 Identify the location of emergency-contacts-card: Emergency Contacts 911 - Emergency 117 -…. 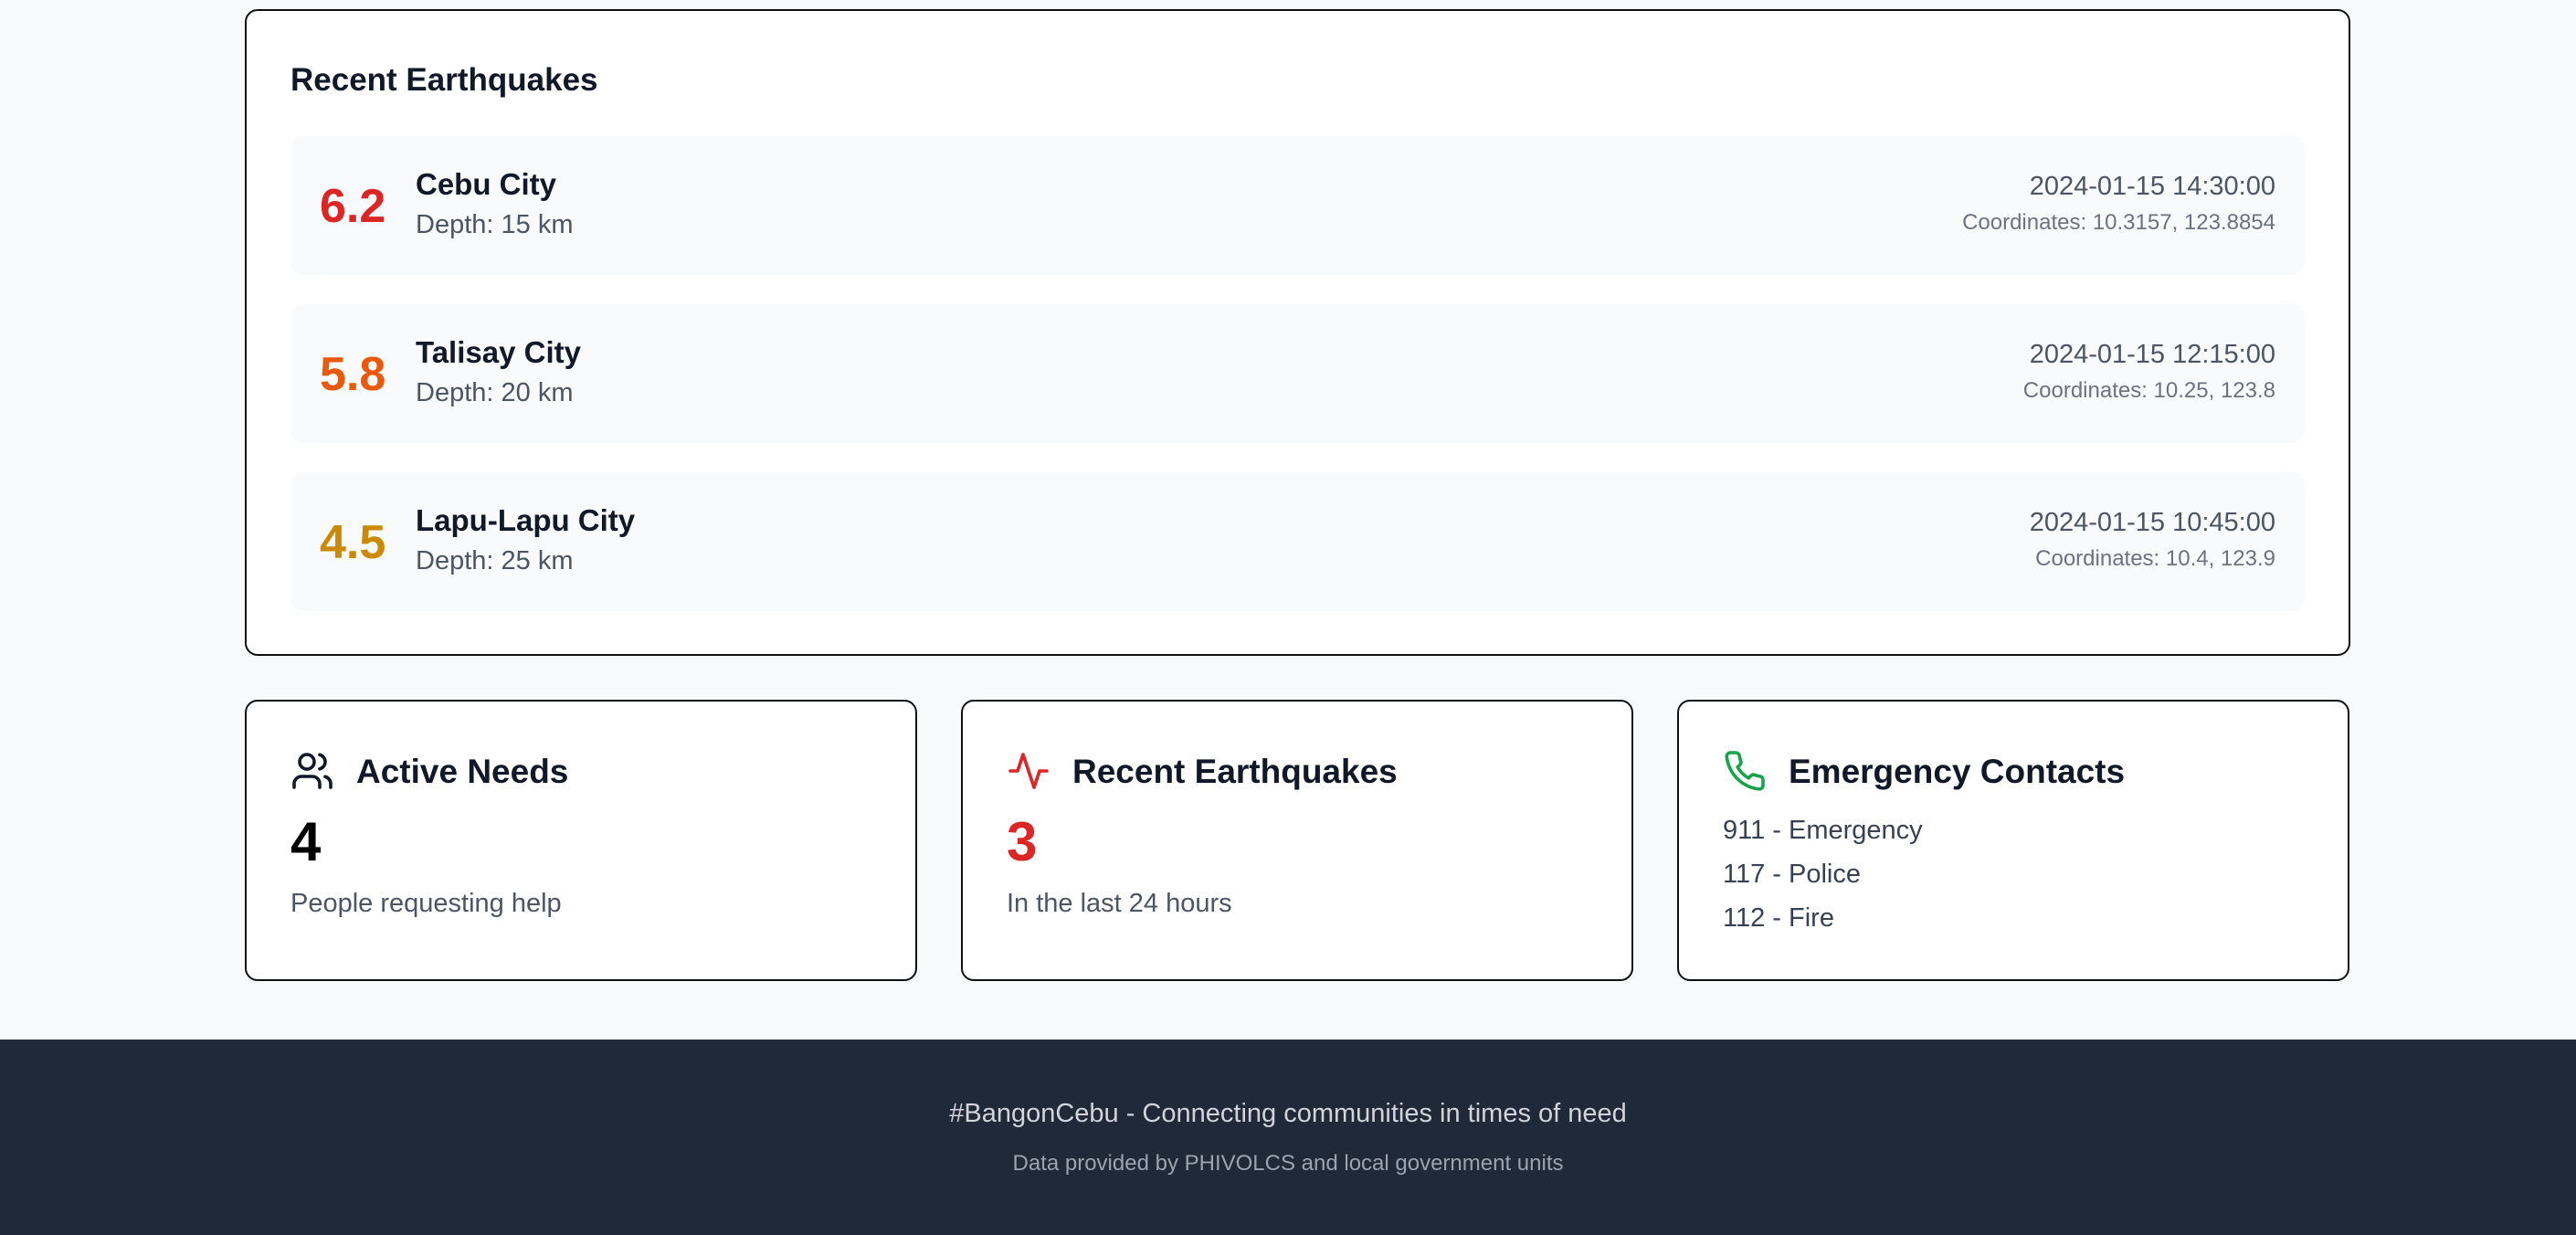
(2013, 841).